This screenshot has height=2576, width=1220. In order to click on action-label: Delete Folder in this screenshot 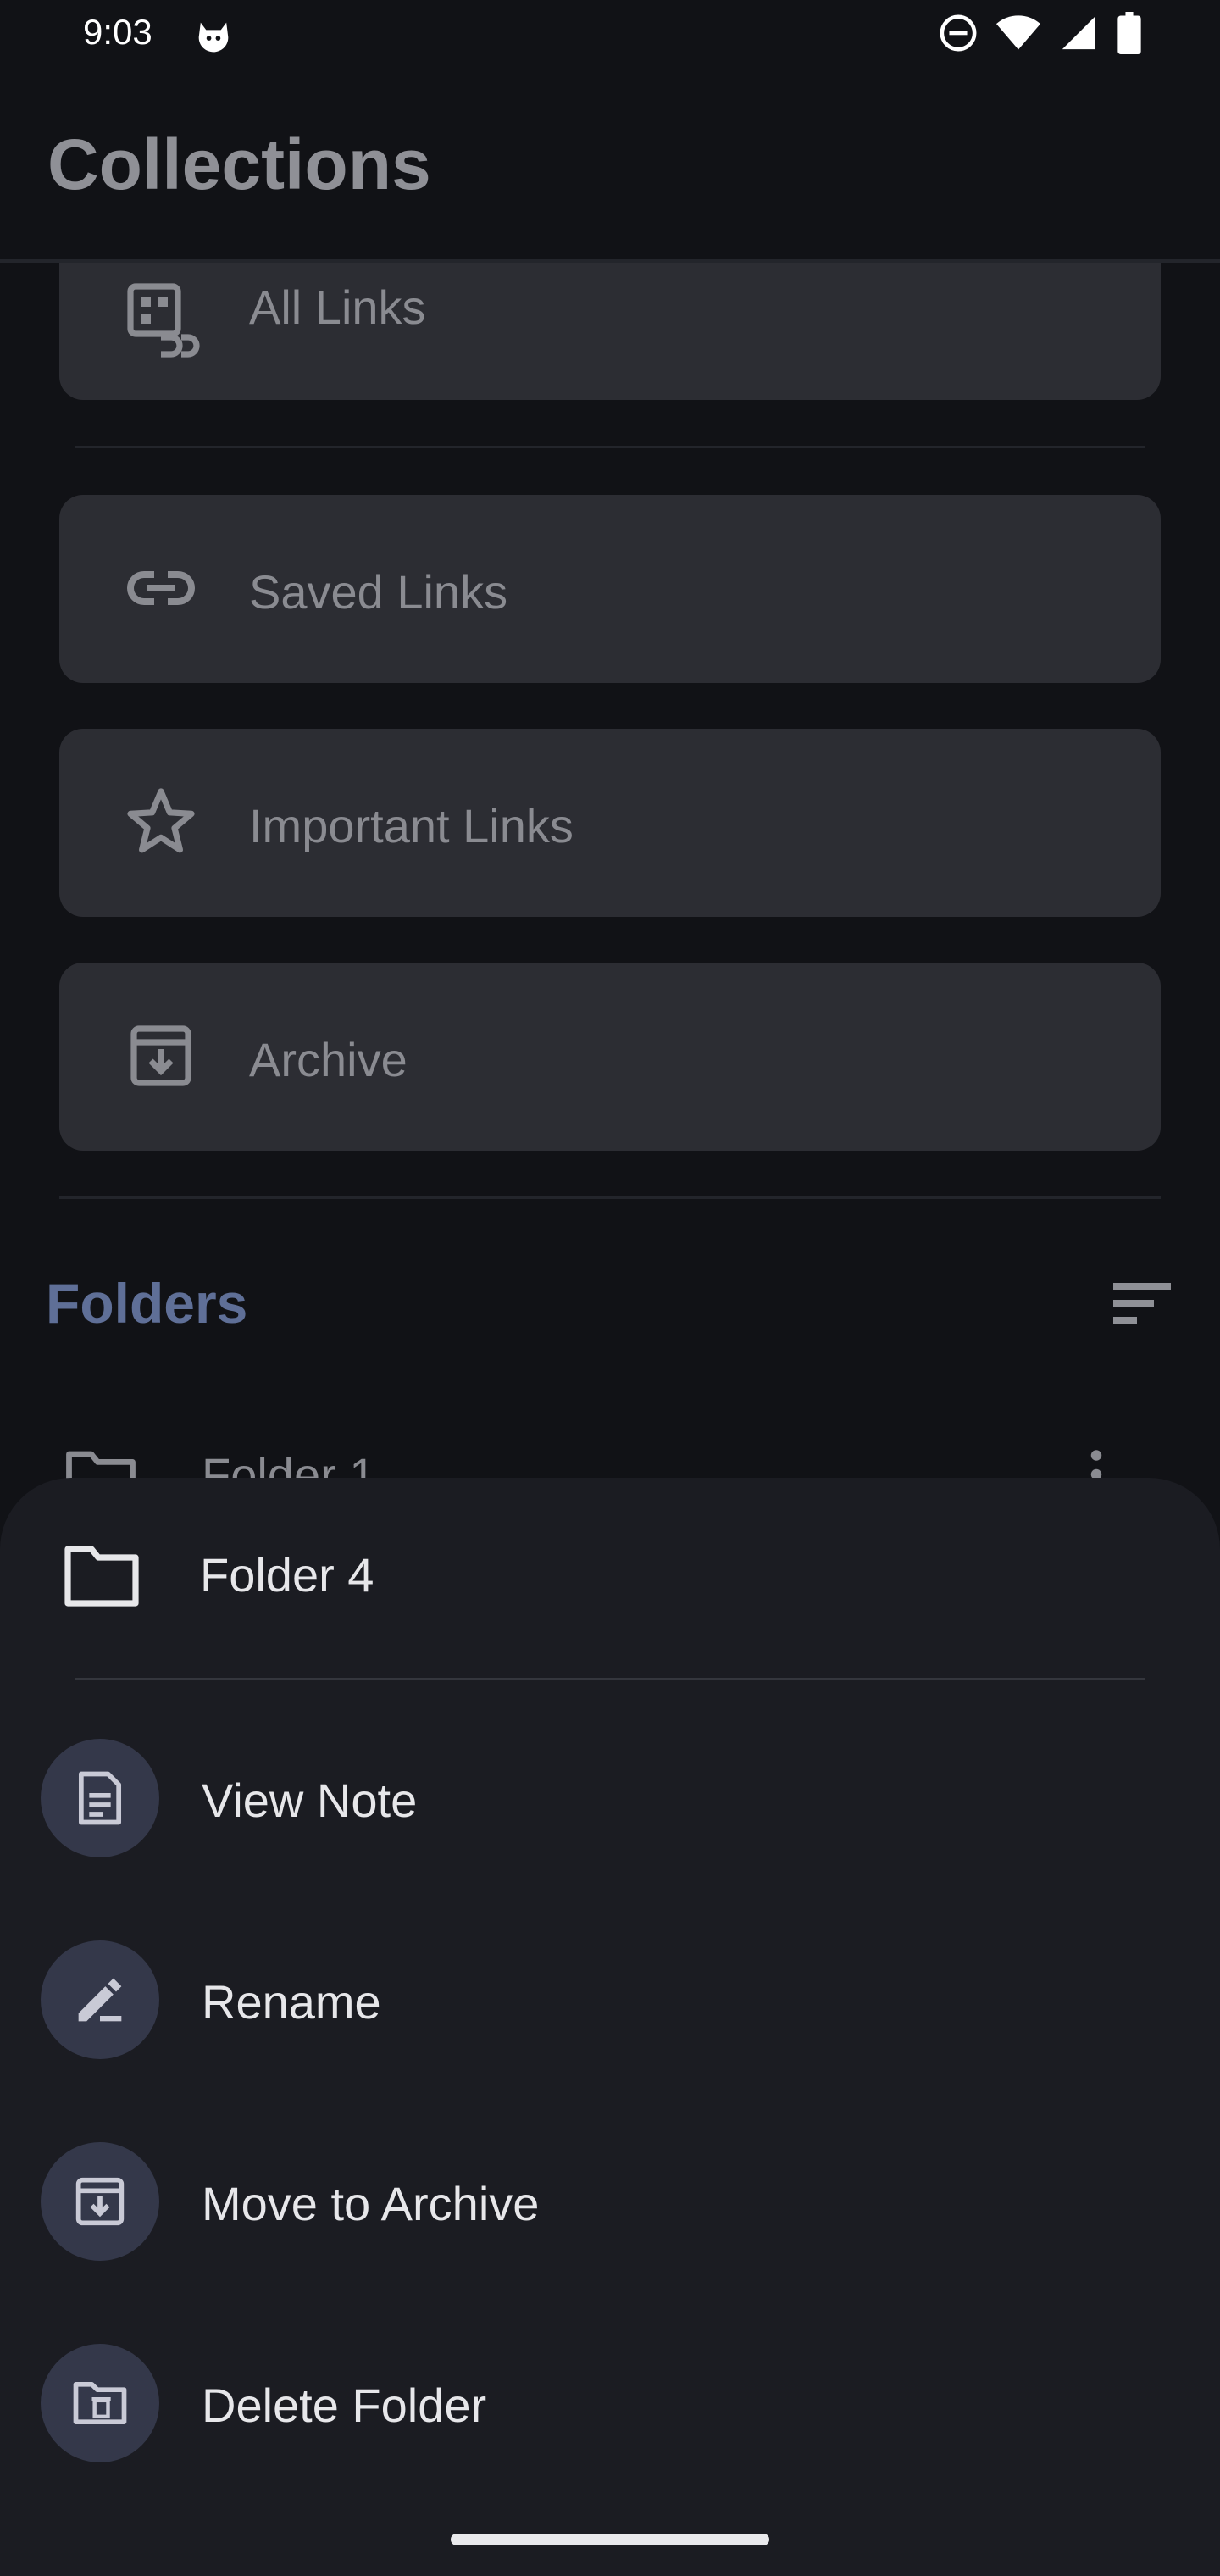, I will do `click(344, 2405)`.